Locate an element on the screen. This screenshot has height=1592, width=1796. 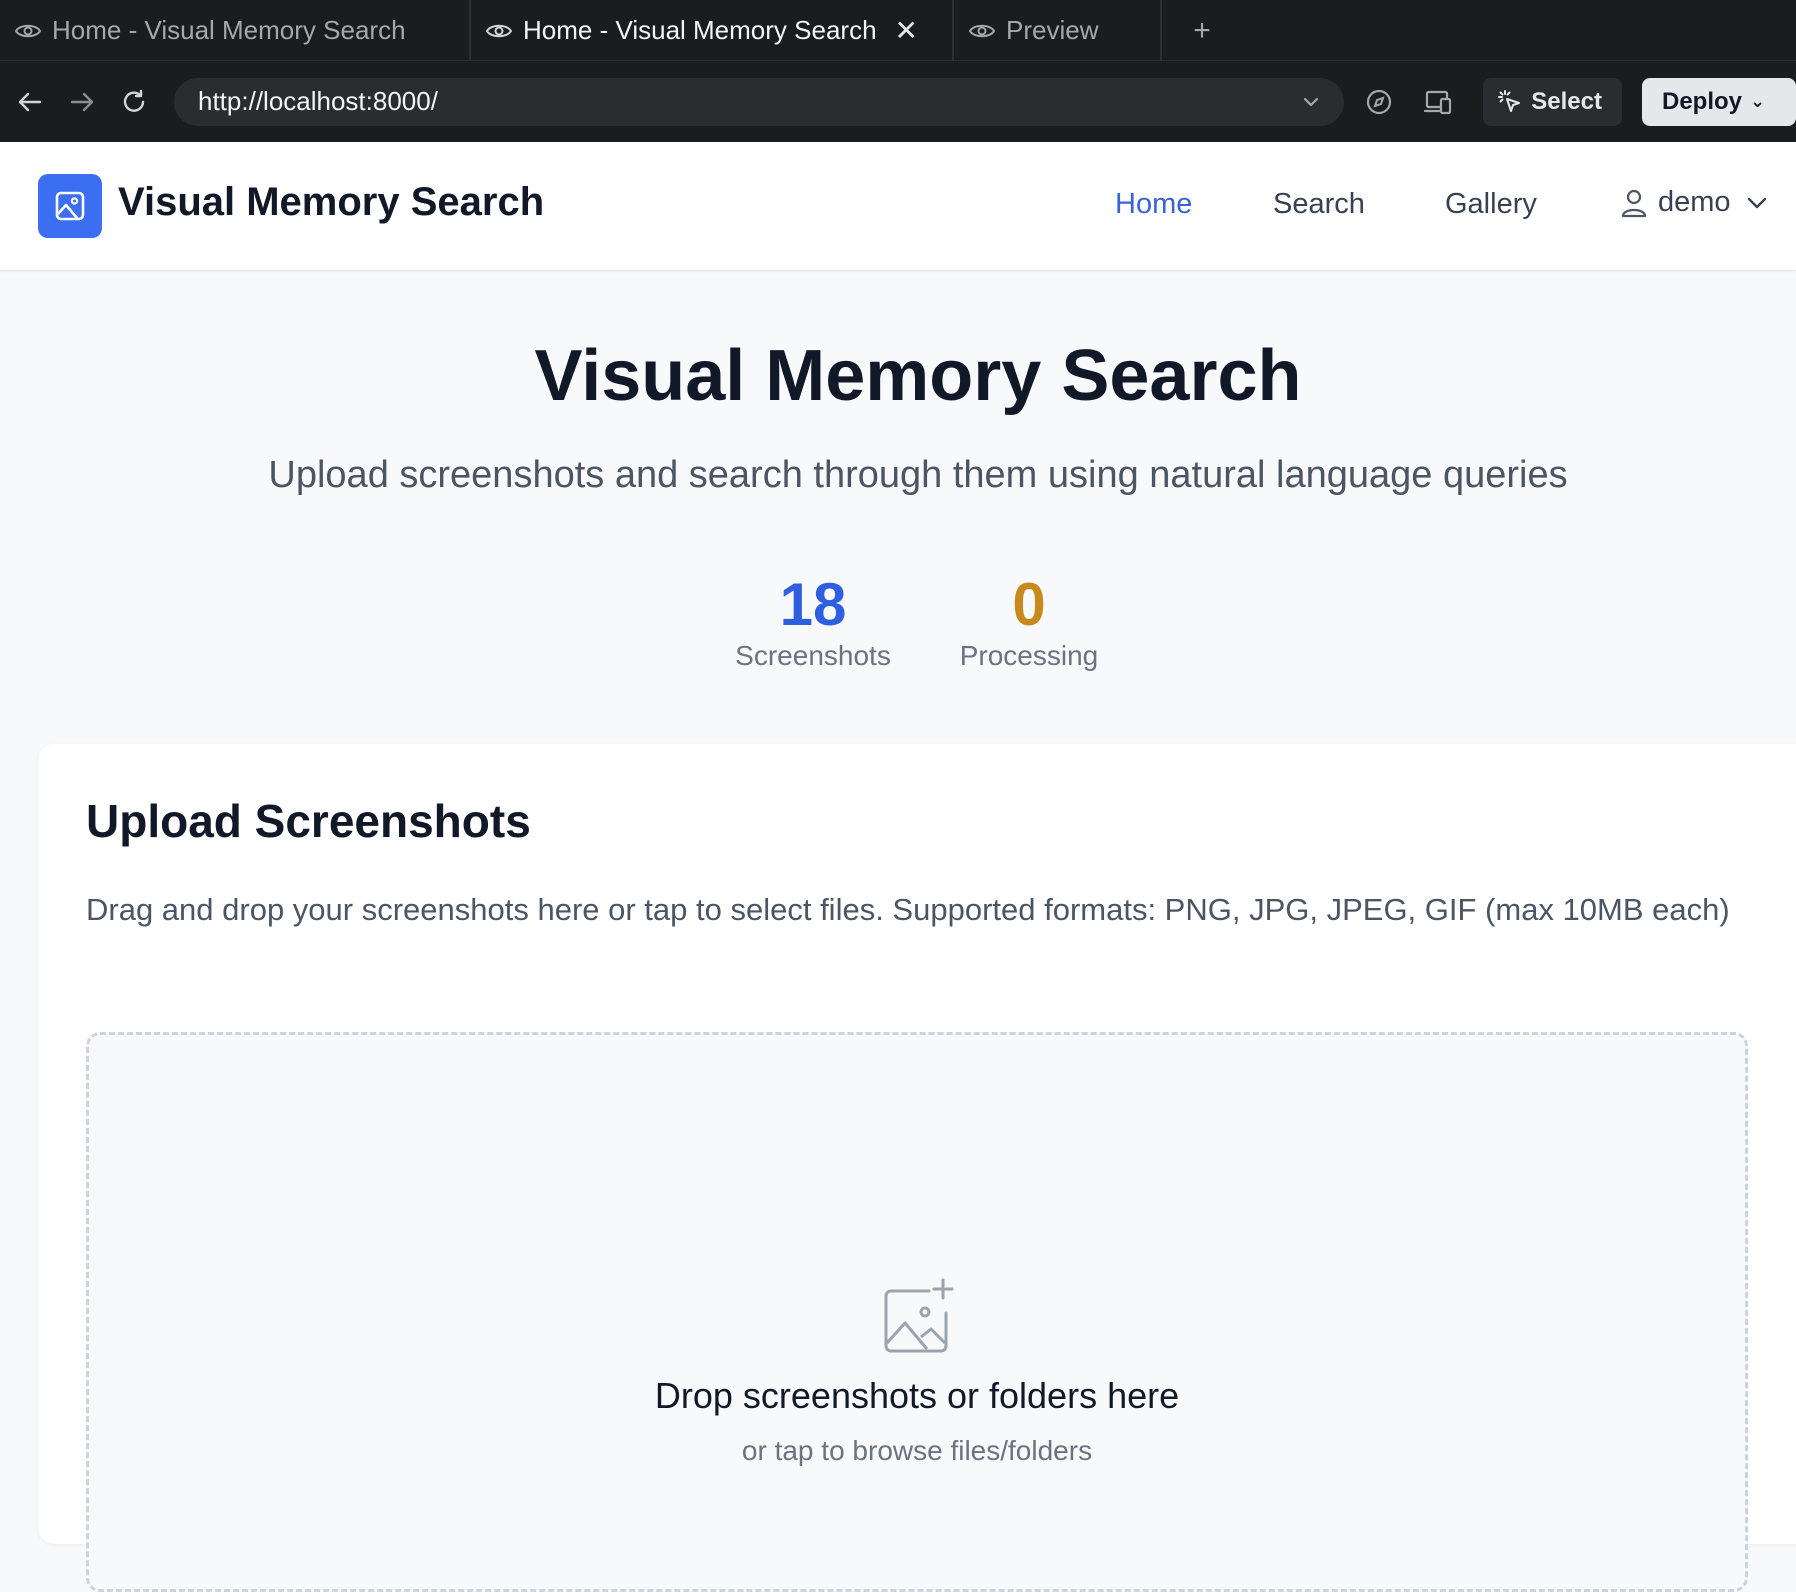
stat-label: Screenshots is located at coordinates (813, 655).